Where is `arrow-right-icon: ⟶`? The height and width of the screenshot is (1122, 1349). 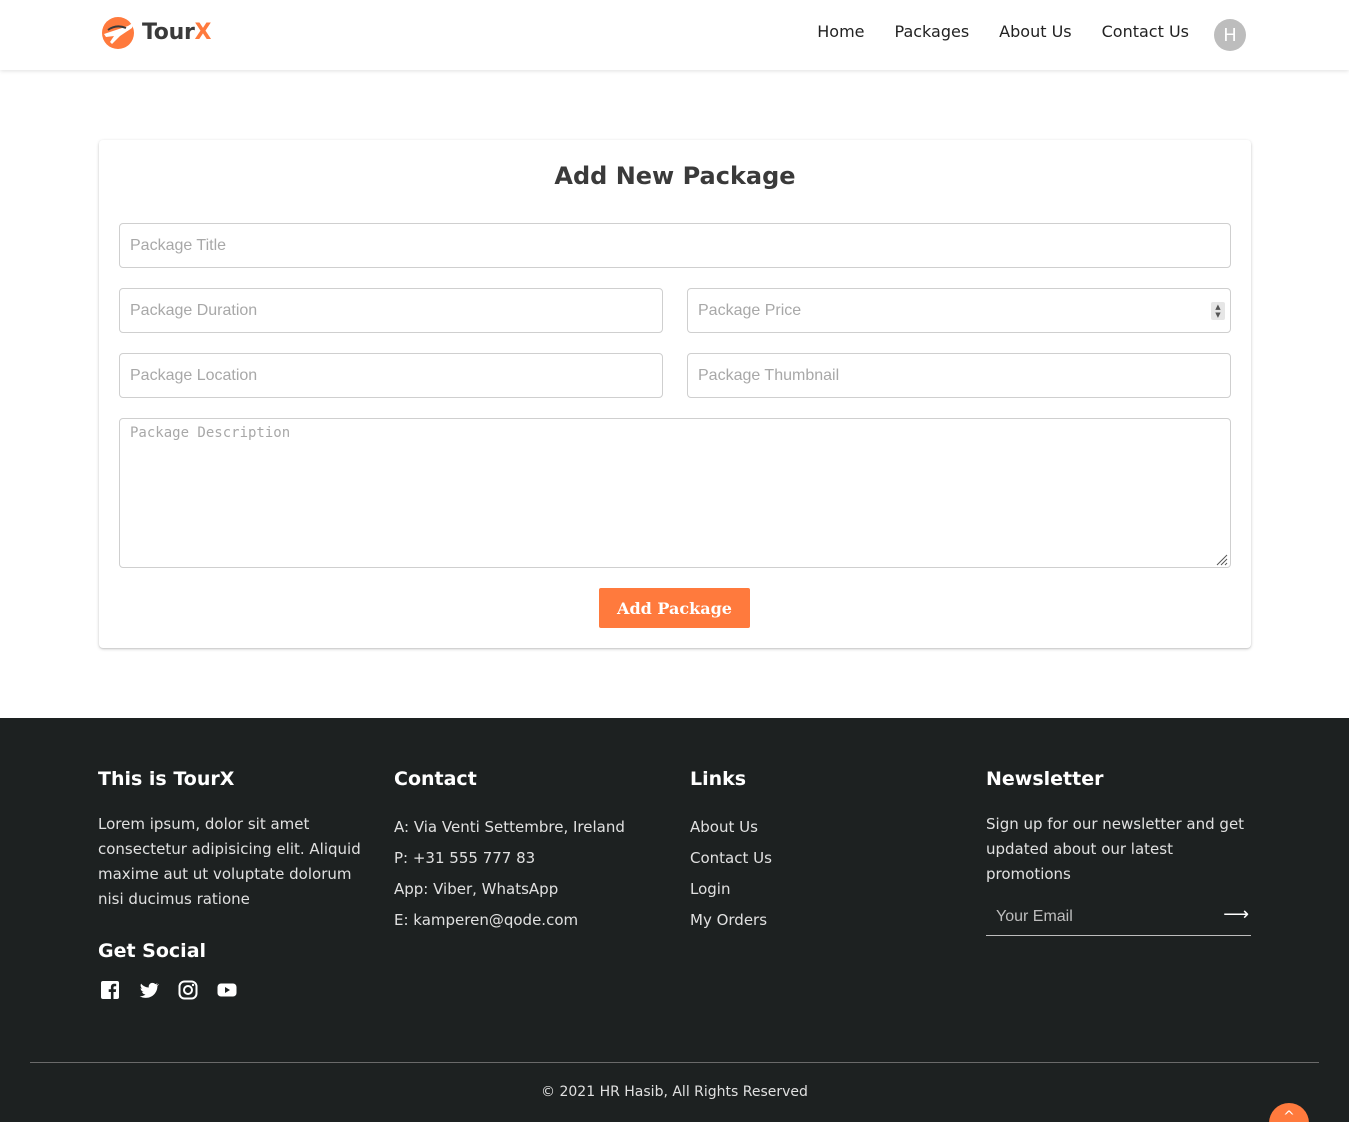
arrow-right-icon: ⟶ is located at coordinates (1236, 914).